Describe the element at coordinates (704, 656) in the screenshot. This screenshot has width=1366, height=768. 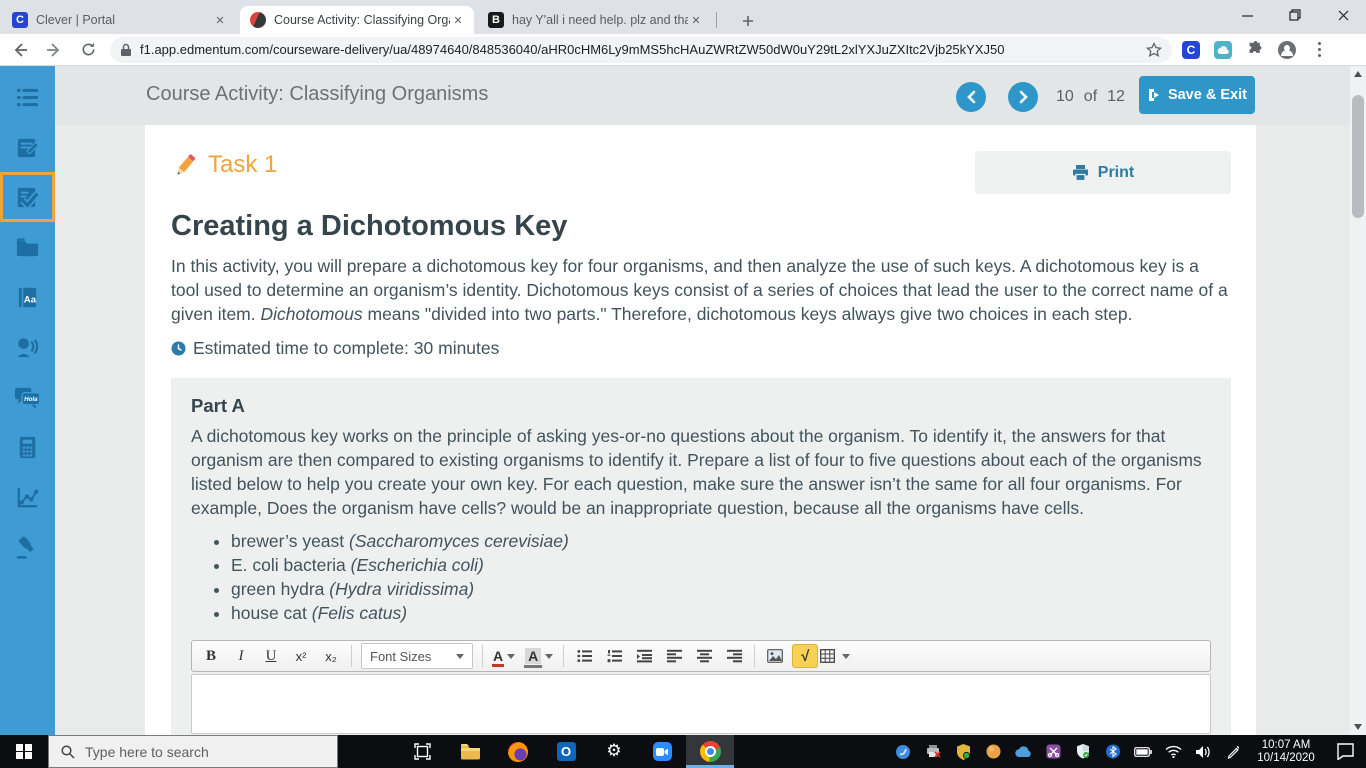
I see `align-center-button` at that location.